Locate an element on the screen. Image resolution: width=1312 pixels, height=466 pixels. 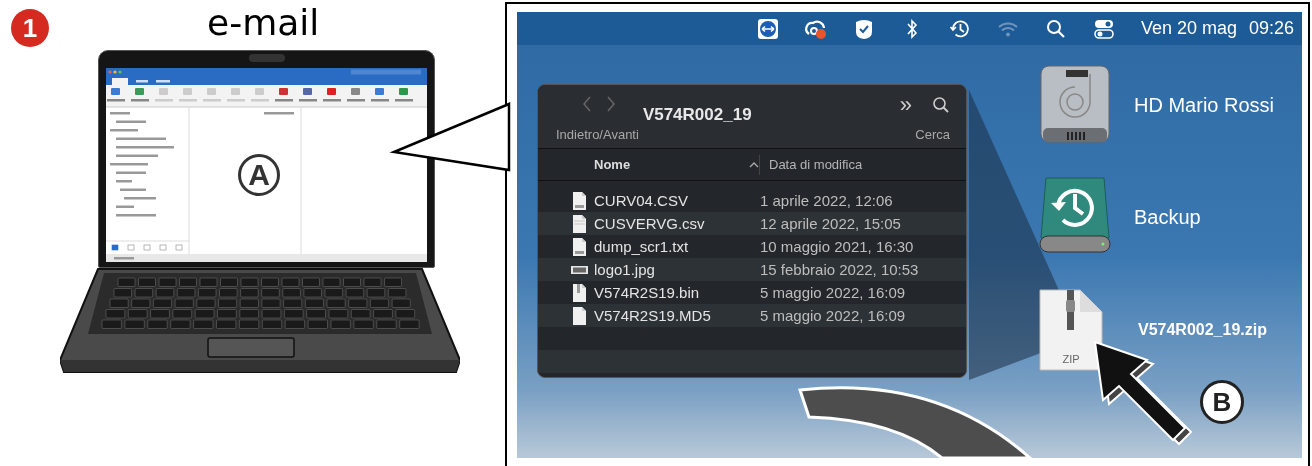
menu-bar-time: 09:26 is located at coordinates (1271, 28).